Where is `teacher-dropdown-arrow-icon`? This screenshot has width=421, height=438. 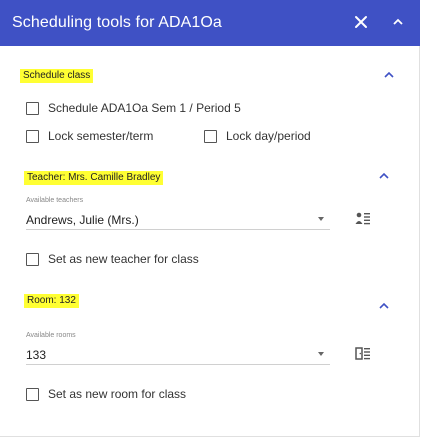
teacher-dropdown-arrow-icon is located at coordinates (321, 219).